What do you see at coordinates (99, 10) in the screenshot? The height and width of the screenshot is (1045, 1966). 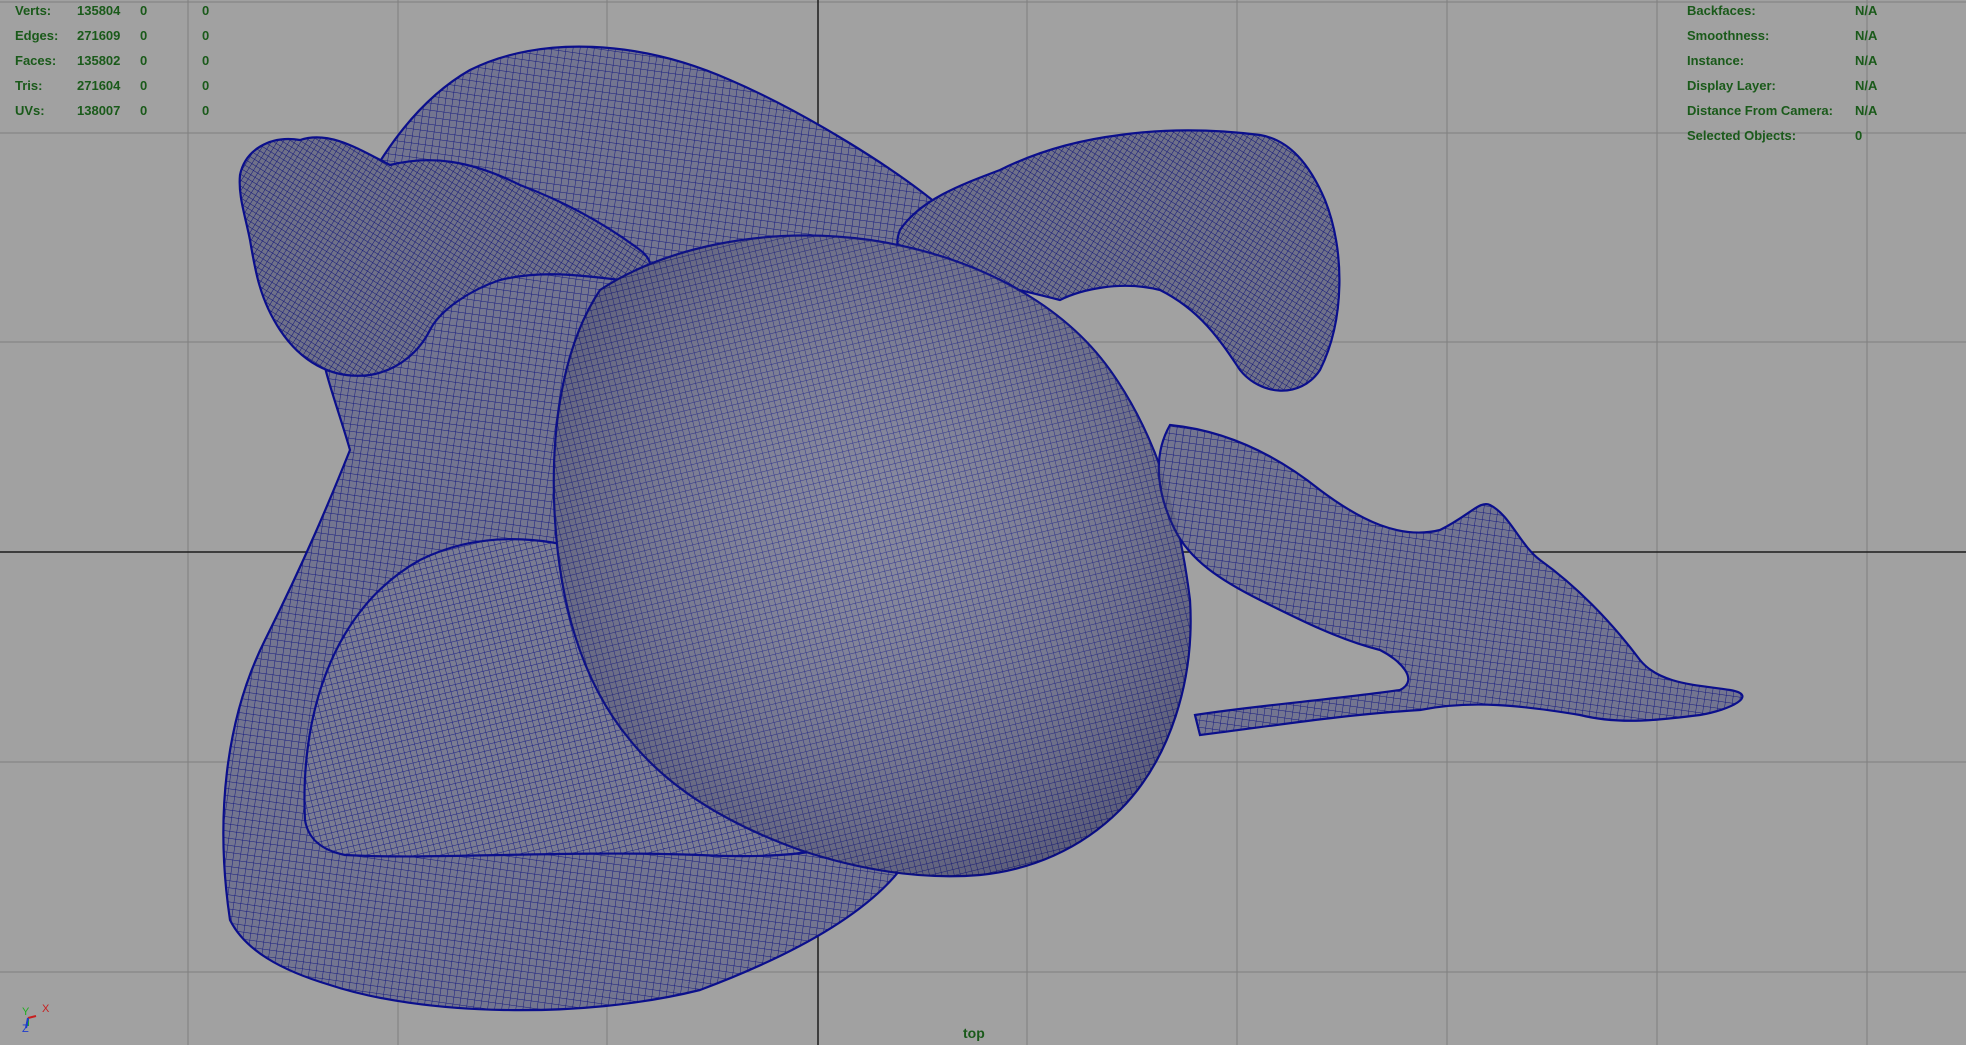 I see `hud-value-object: 135804` at bounding box center [99, 10].